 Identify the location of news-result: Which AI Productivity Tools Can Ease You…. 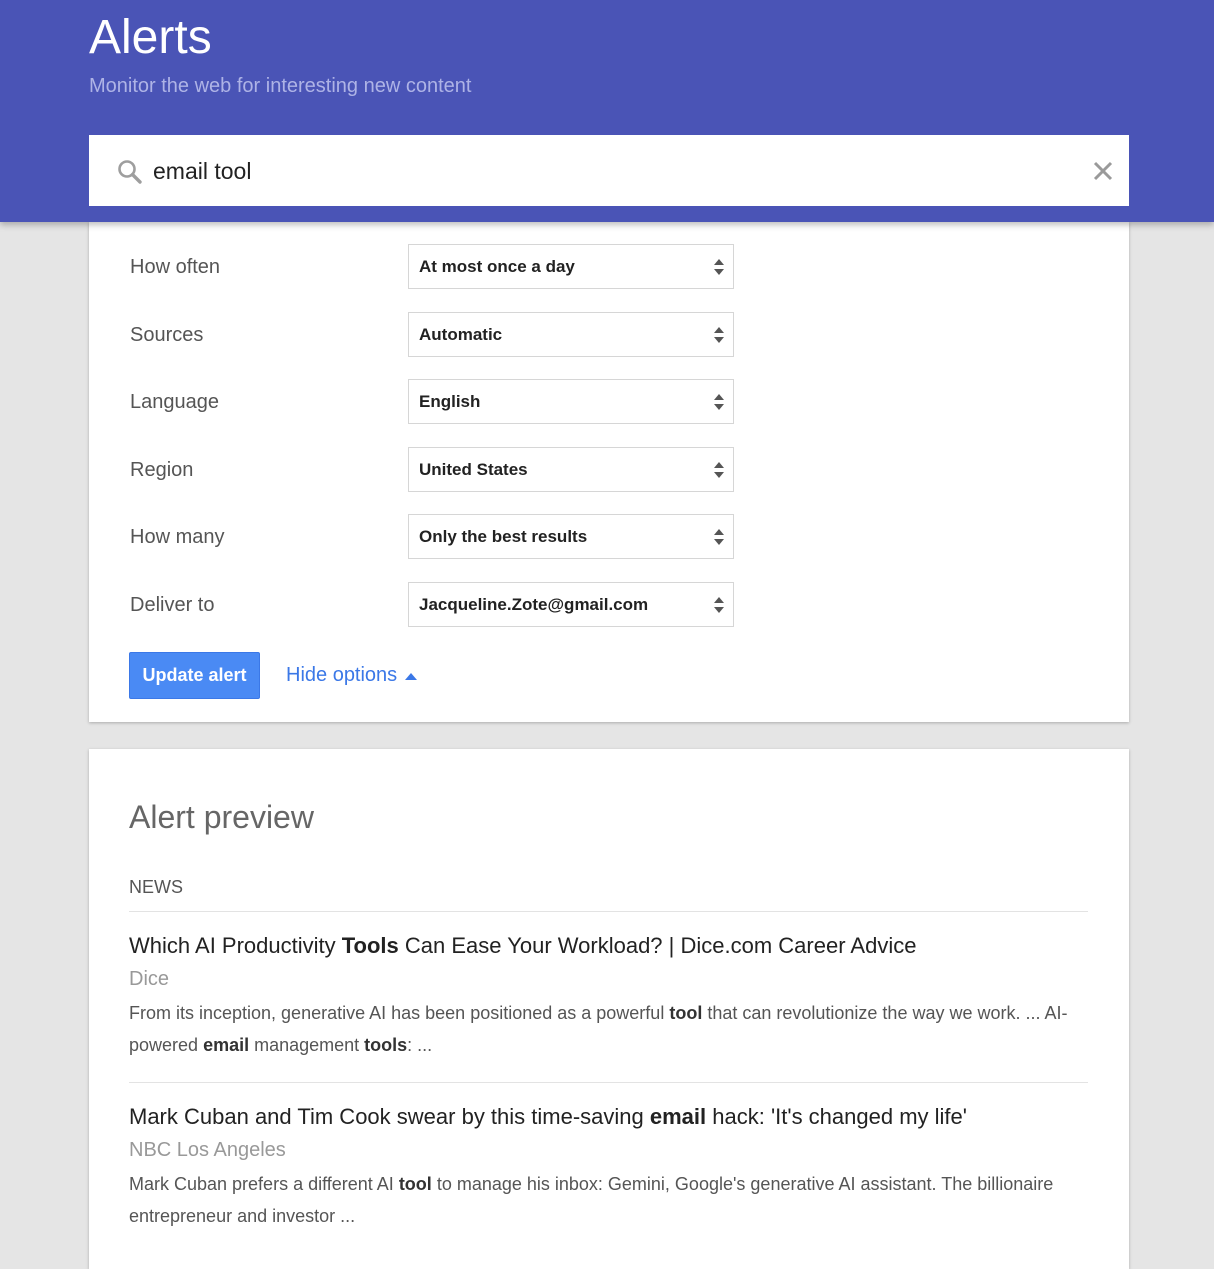
(609, 996).